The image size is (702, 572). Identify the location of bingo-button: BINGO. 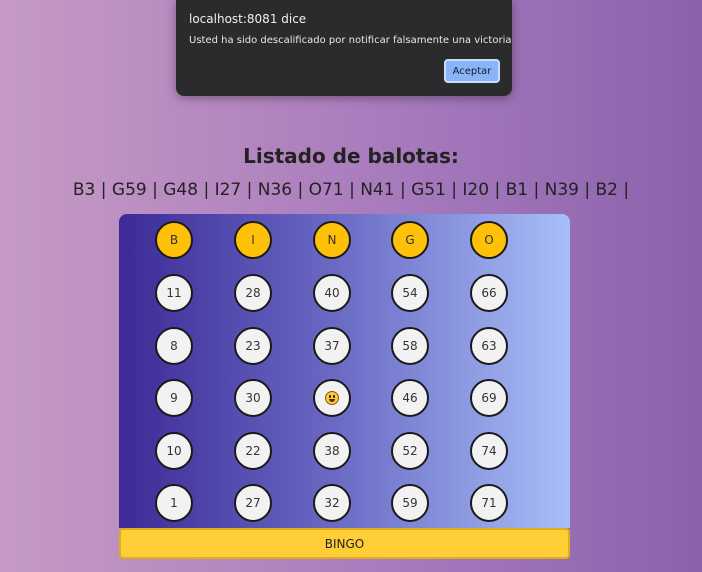
(344, 543).